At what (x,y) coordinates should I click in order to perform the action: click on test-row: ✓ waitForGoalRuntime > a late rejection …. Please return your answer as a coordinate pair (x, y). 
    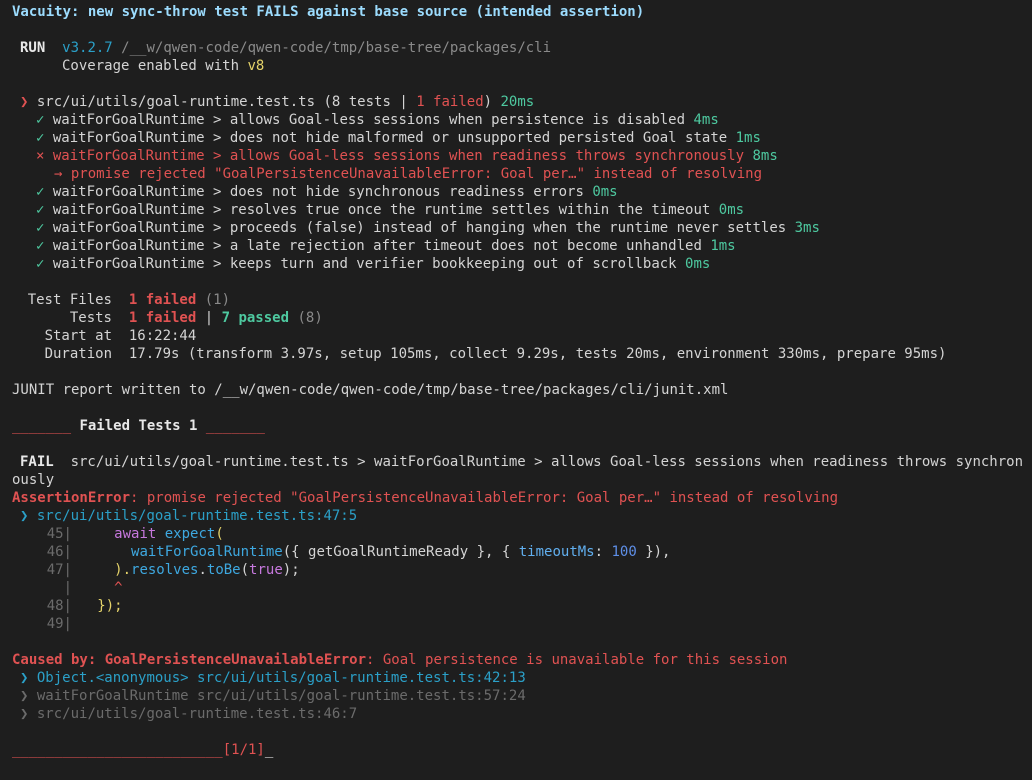
    Looking at the image, I should click on (516, 246).